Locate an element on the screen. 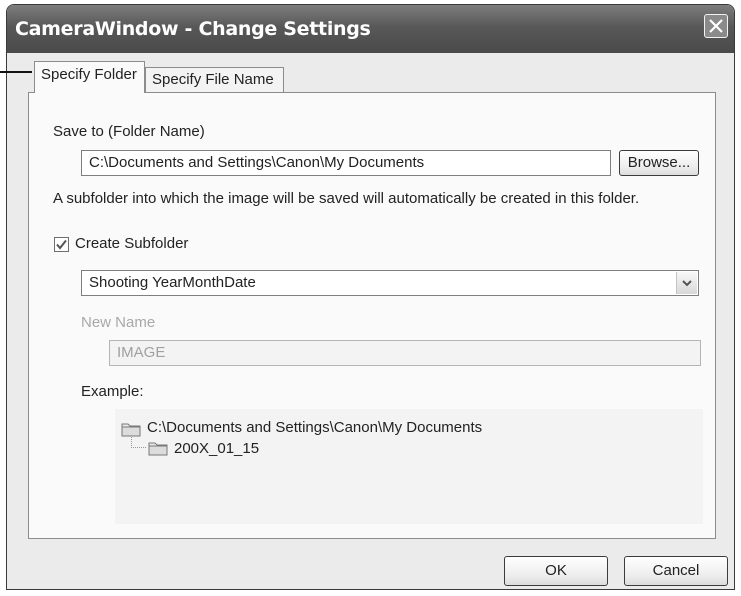 The image size is (741, 596). title-bar: CameraWindow - Change Settings is located at coordinates (370, 29).